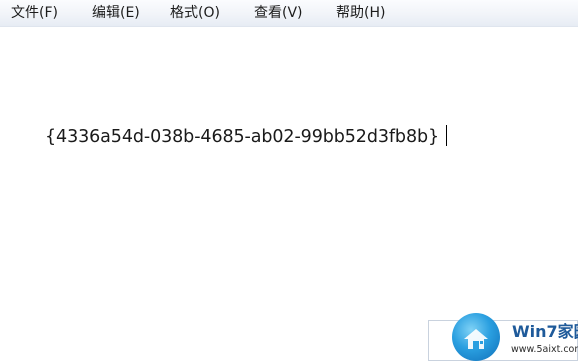  What do you see at coordinates (503, 337) in the screenshot?
I see `watermark-logo: Win7家园 www.5aixt.com` at bounding box center [503, 337].